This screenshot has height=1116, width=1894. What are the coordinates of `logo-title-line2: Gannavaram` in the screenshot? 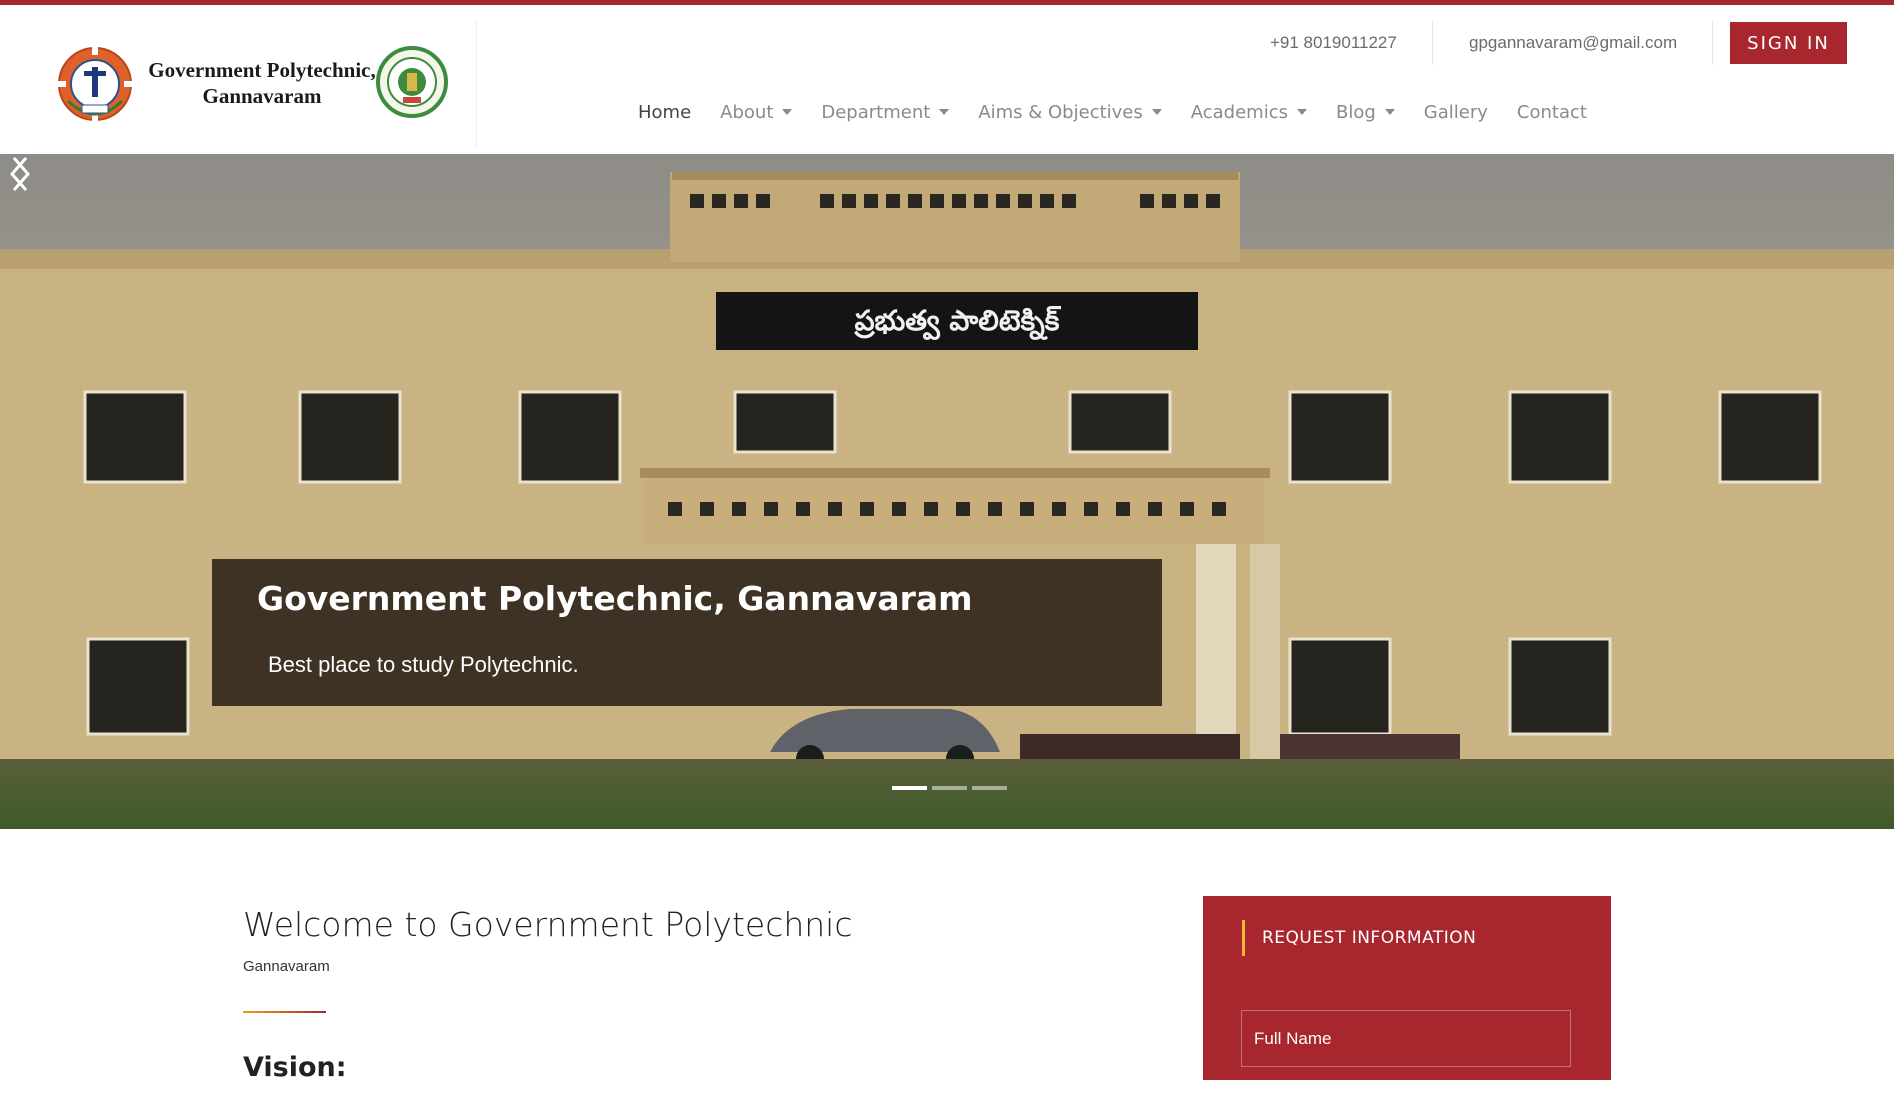 It's located at (262, 96).